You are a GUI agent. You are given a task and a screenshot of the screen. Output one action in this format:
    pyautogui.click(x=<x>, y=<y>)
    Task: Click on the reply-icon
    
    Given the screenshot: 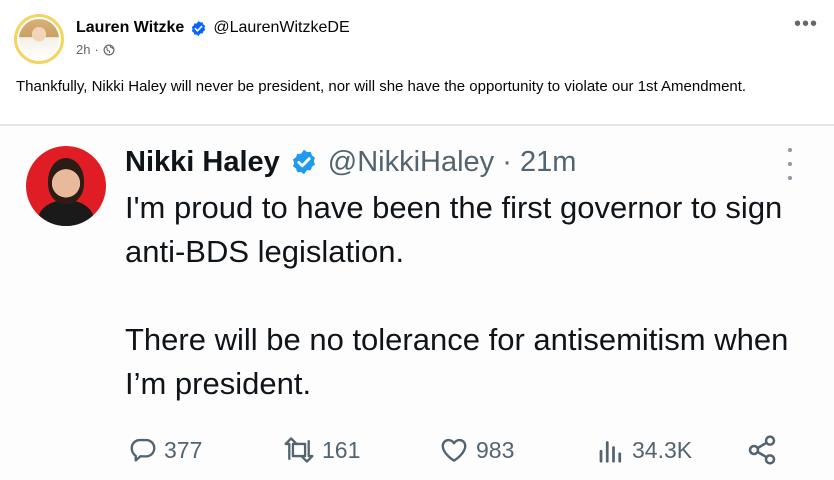 What is the action you would take?
    pyautogui.click(x=143, y=450)
    